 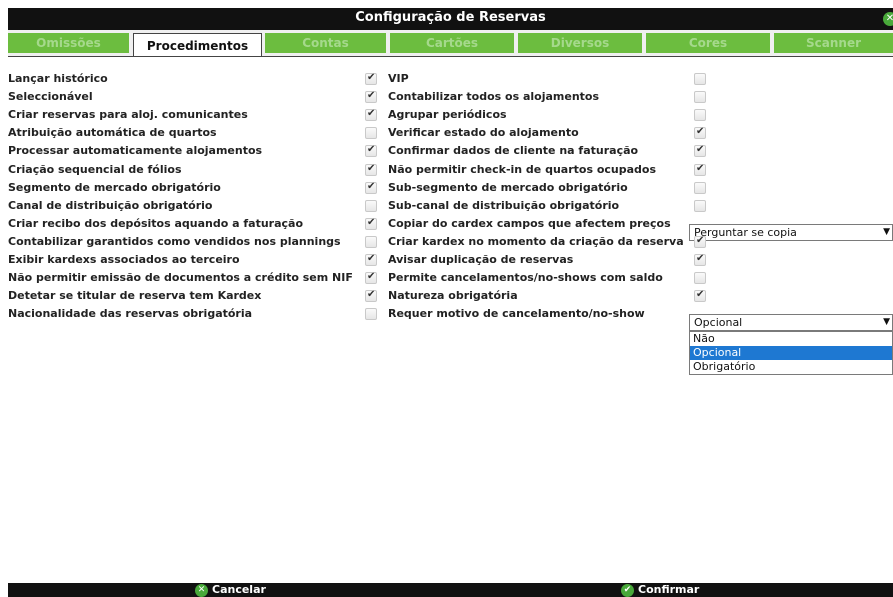 I want to click on copy-cardex-select: Perguntar se copia ▼, so click(x=791, y=232).